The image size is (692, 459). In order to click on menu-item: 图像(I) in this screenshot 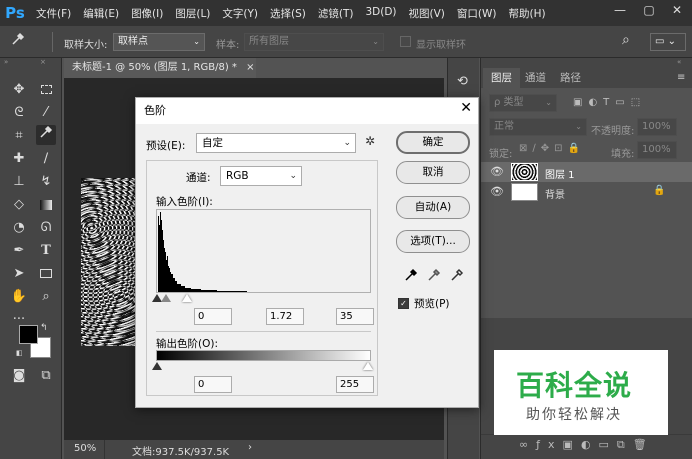, I will do `click(147, 13)`.